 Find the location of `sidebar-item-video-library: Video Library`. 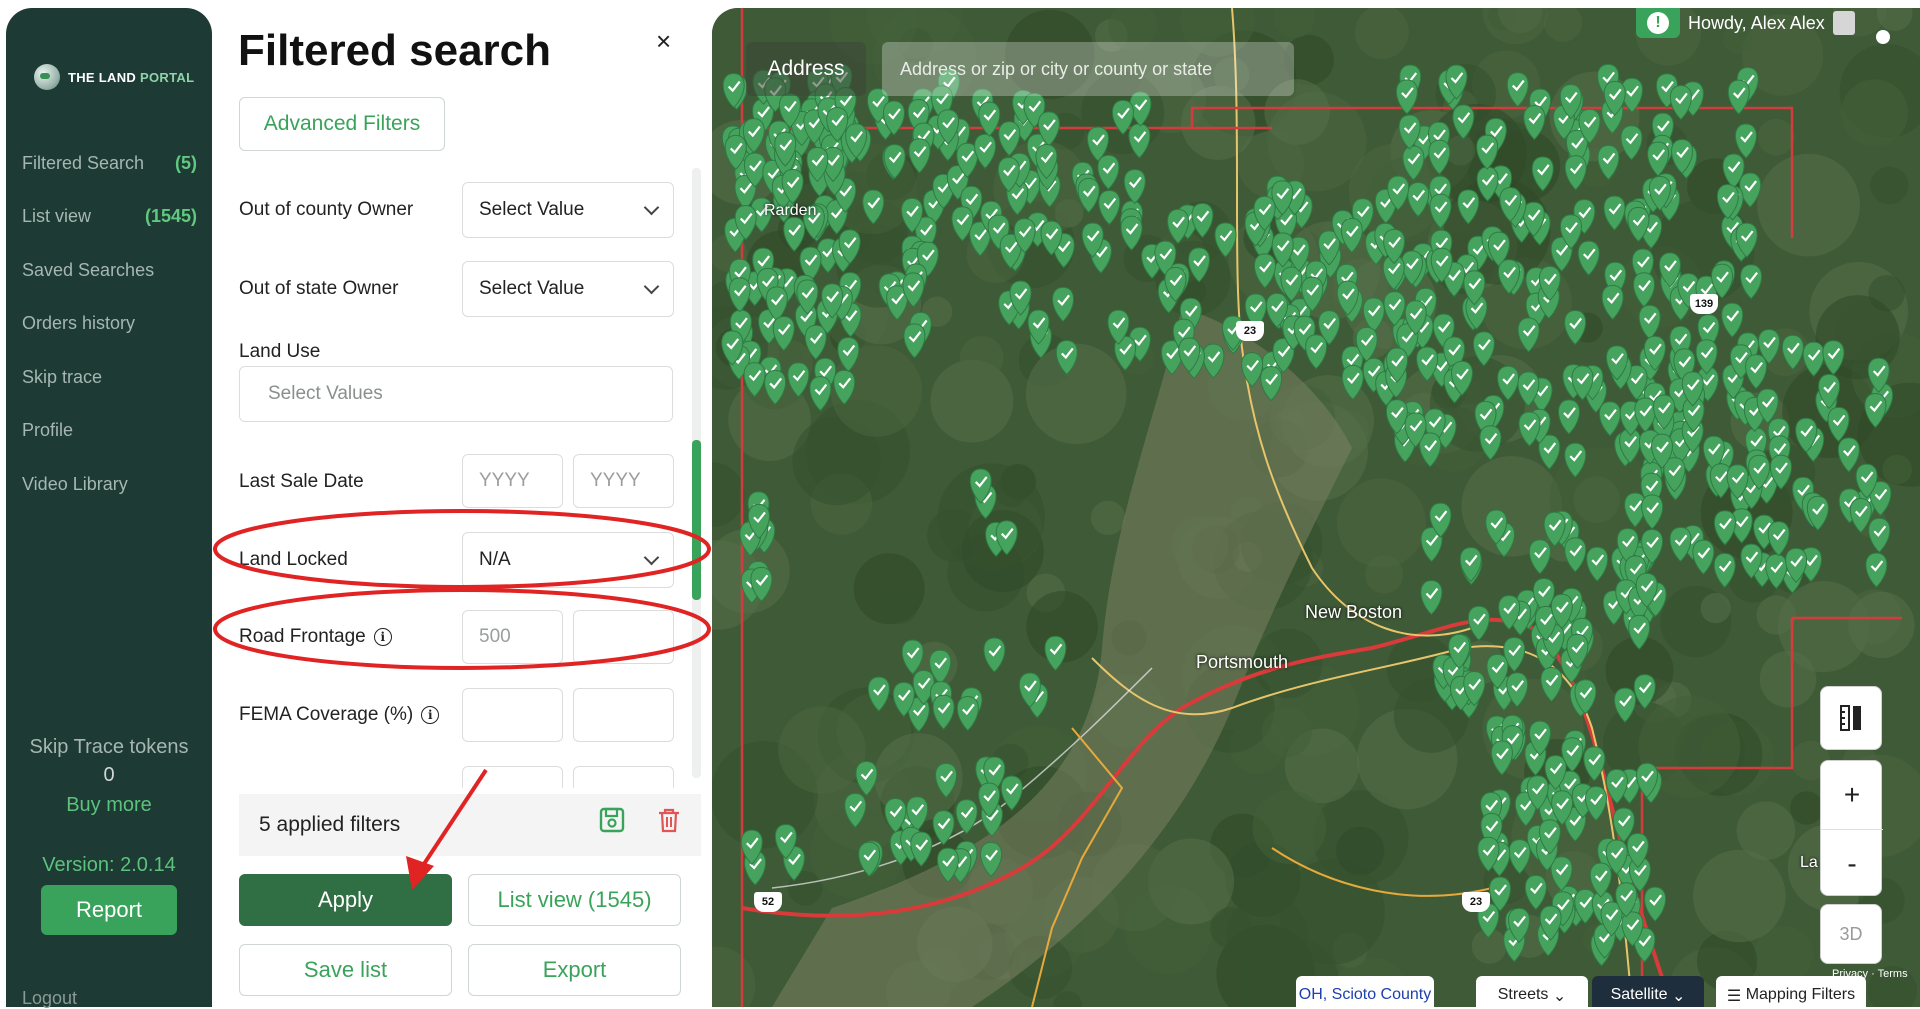

sidebar-item-video-library: Video Library is located at coordinates (109, 484).